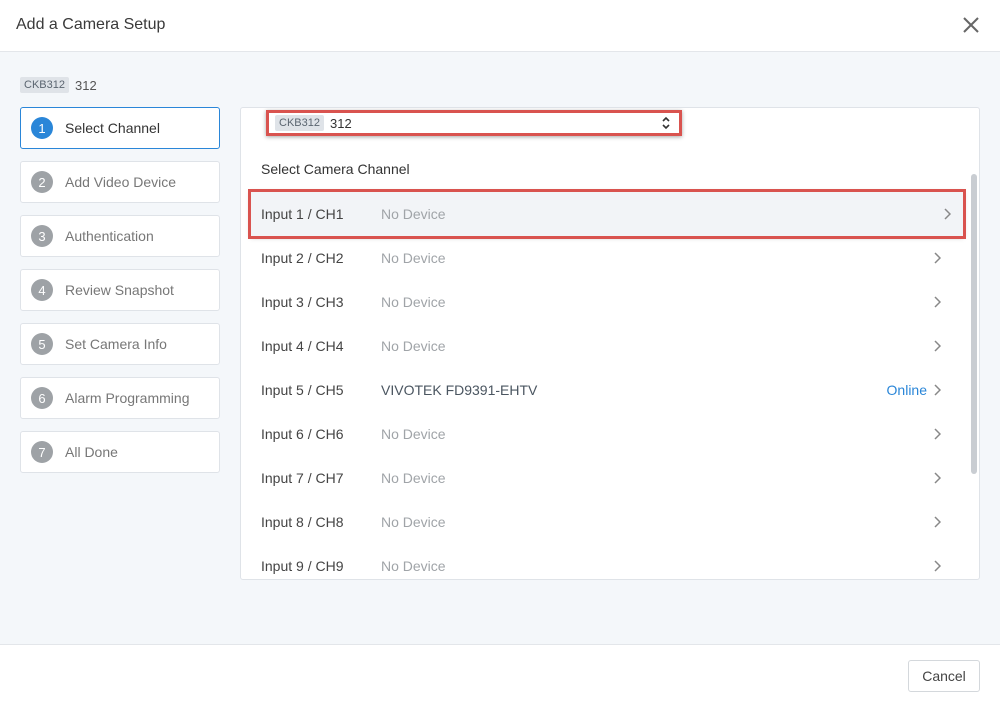 This screenshot has height=706, width=1000. What do you see at coordinates (606, 258) in the screenshot?
I see `channel-row: Input 2 / CH2 No Device` at bounding box center [606, 258].